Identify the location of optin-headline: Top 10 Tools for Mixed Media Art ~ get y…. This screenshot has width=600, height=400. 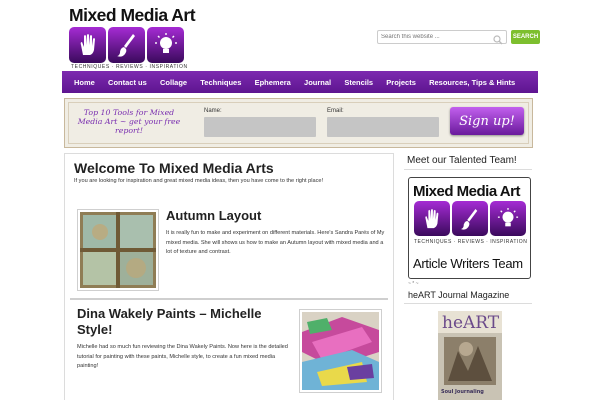
(129, 121).